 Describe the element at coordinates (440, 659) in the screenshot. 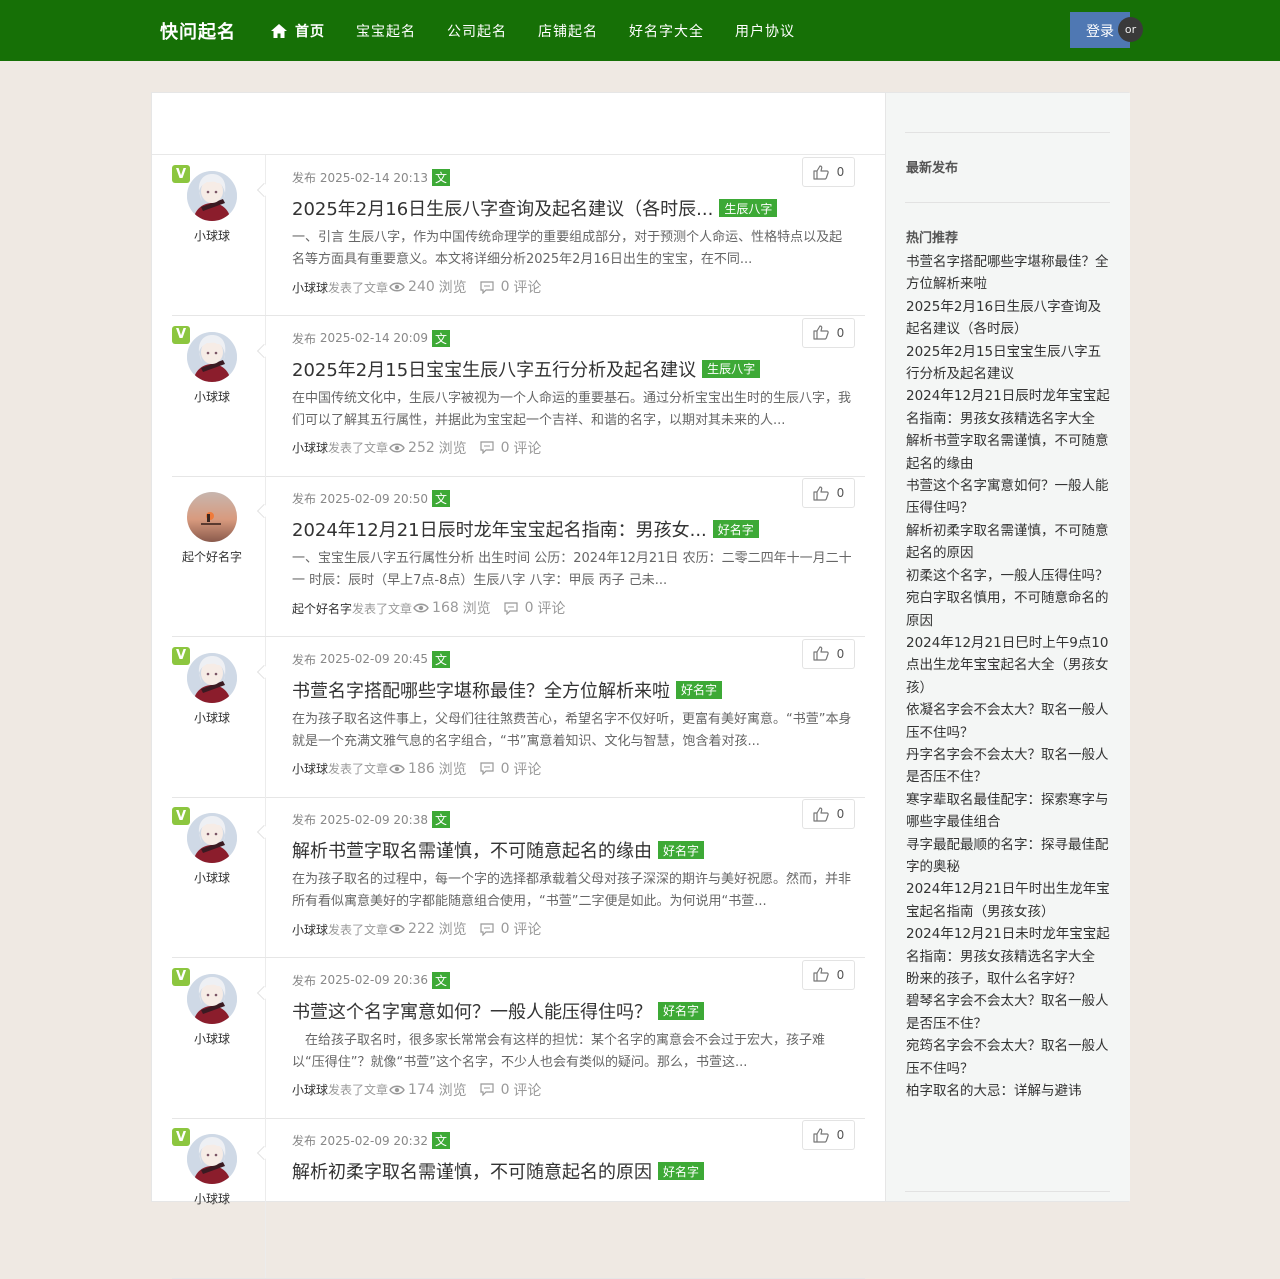

I see `article-type-badge: 文` at that location.